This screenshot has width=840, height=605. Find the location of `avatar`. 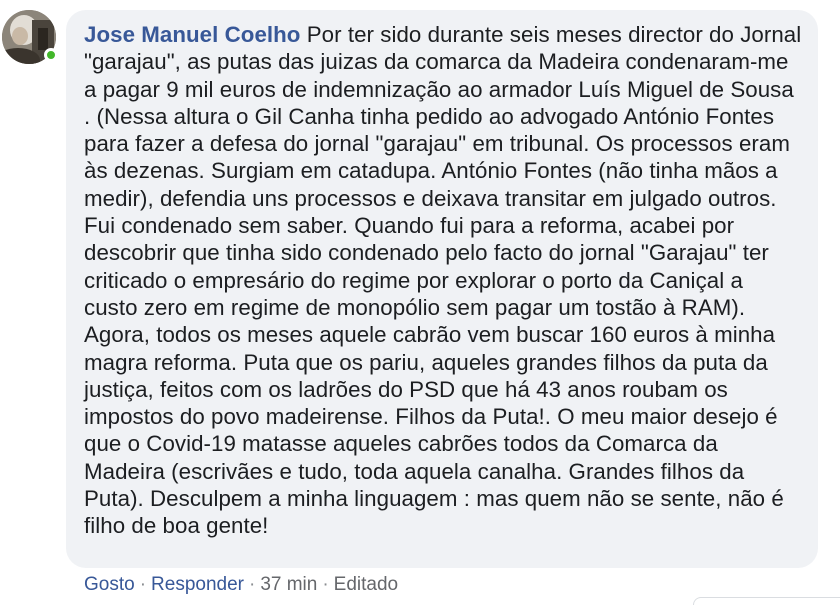

avatar is located at coordinates (30, 37).